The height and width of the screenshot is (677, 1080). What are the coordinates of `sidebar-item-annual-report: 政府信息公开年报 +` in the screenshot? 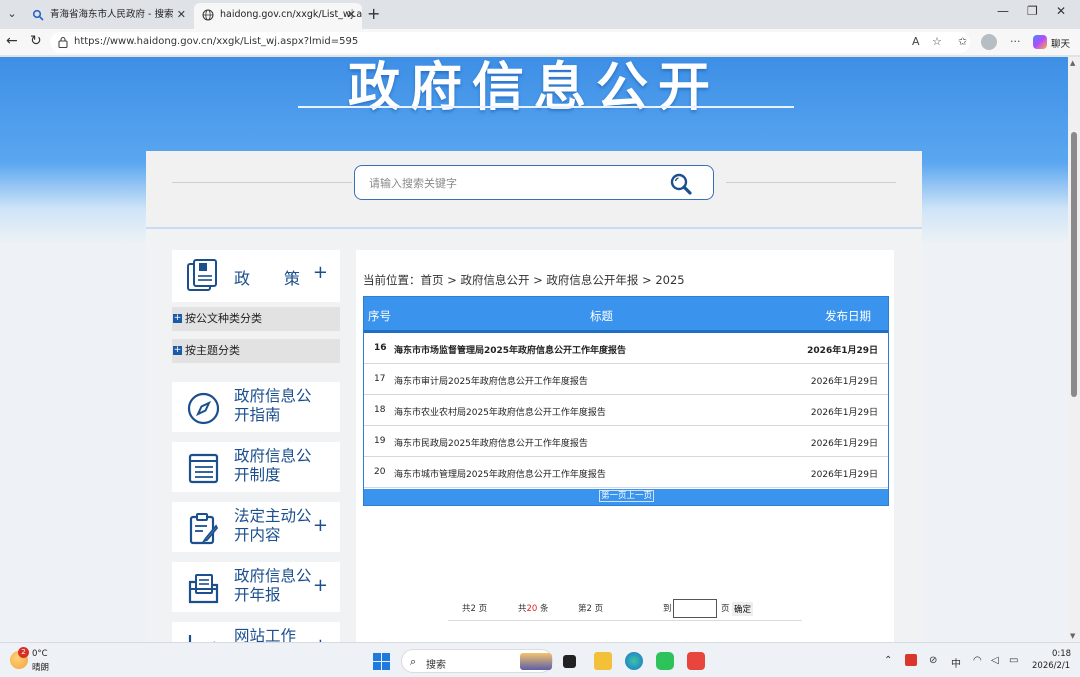 It's located at (256, 587).